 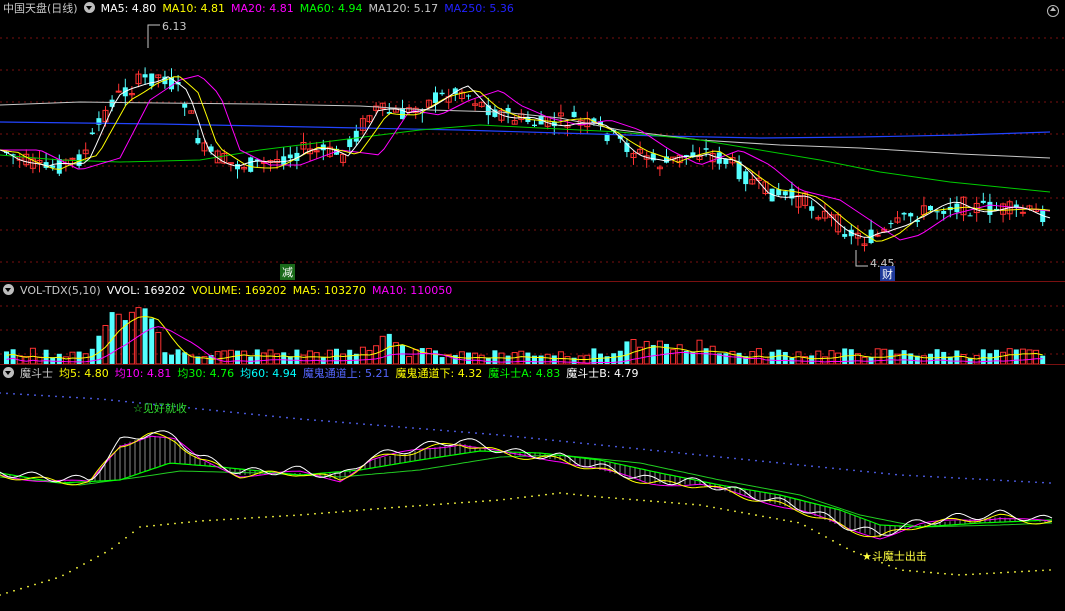 I want to click on ma-label: MA120: 5.17, so click(x=403, y=8).